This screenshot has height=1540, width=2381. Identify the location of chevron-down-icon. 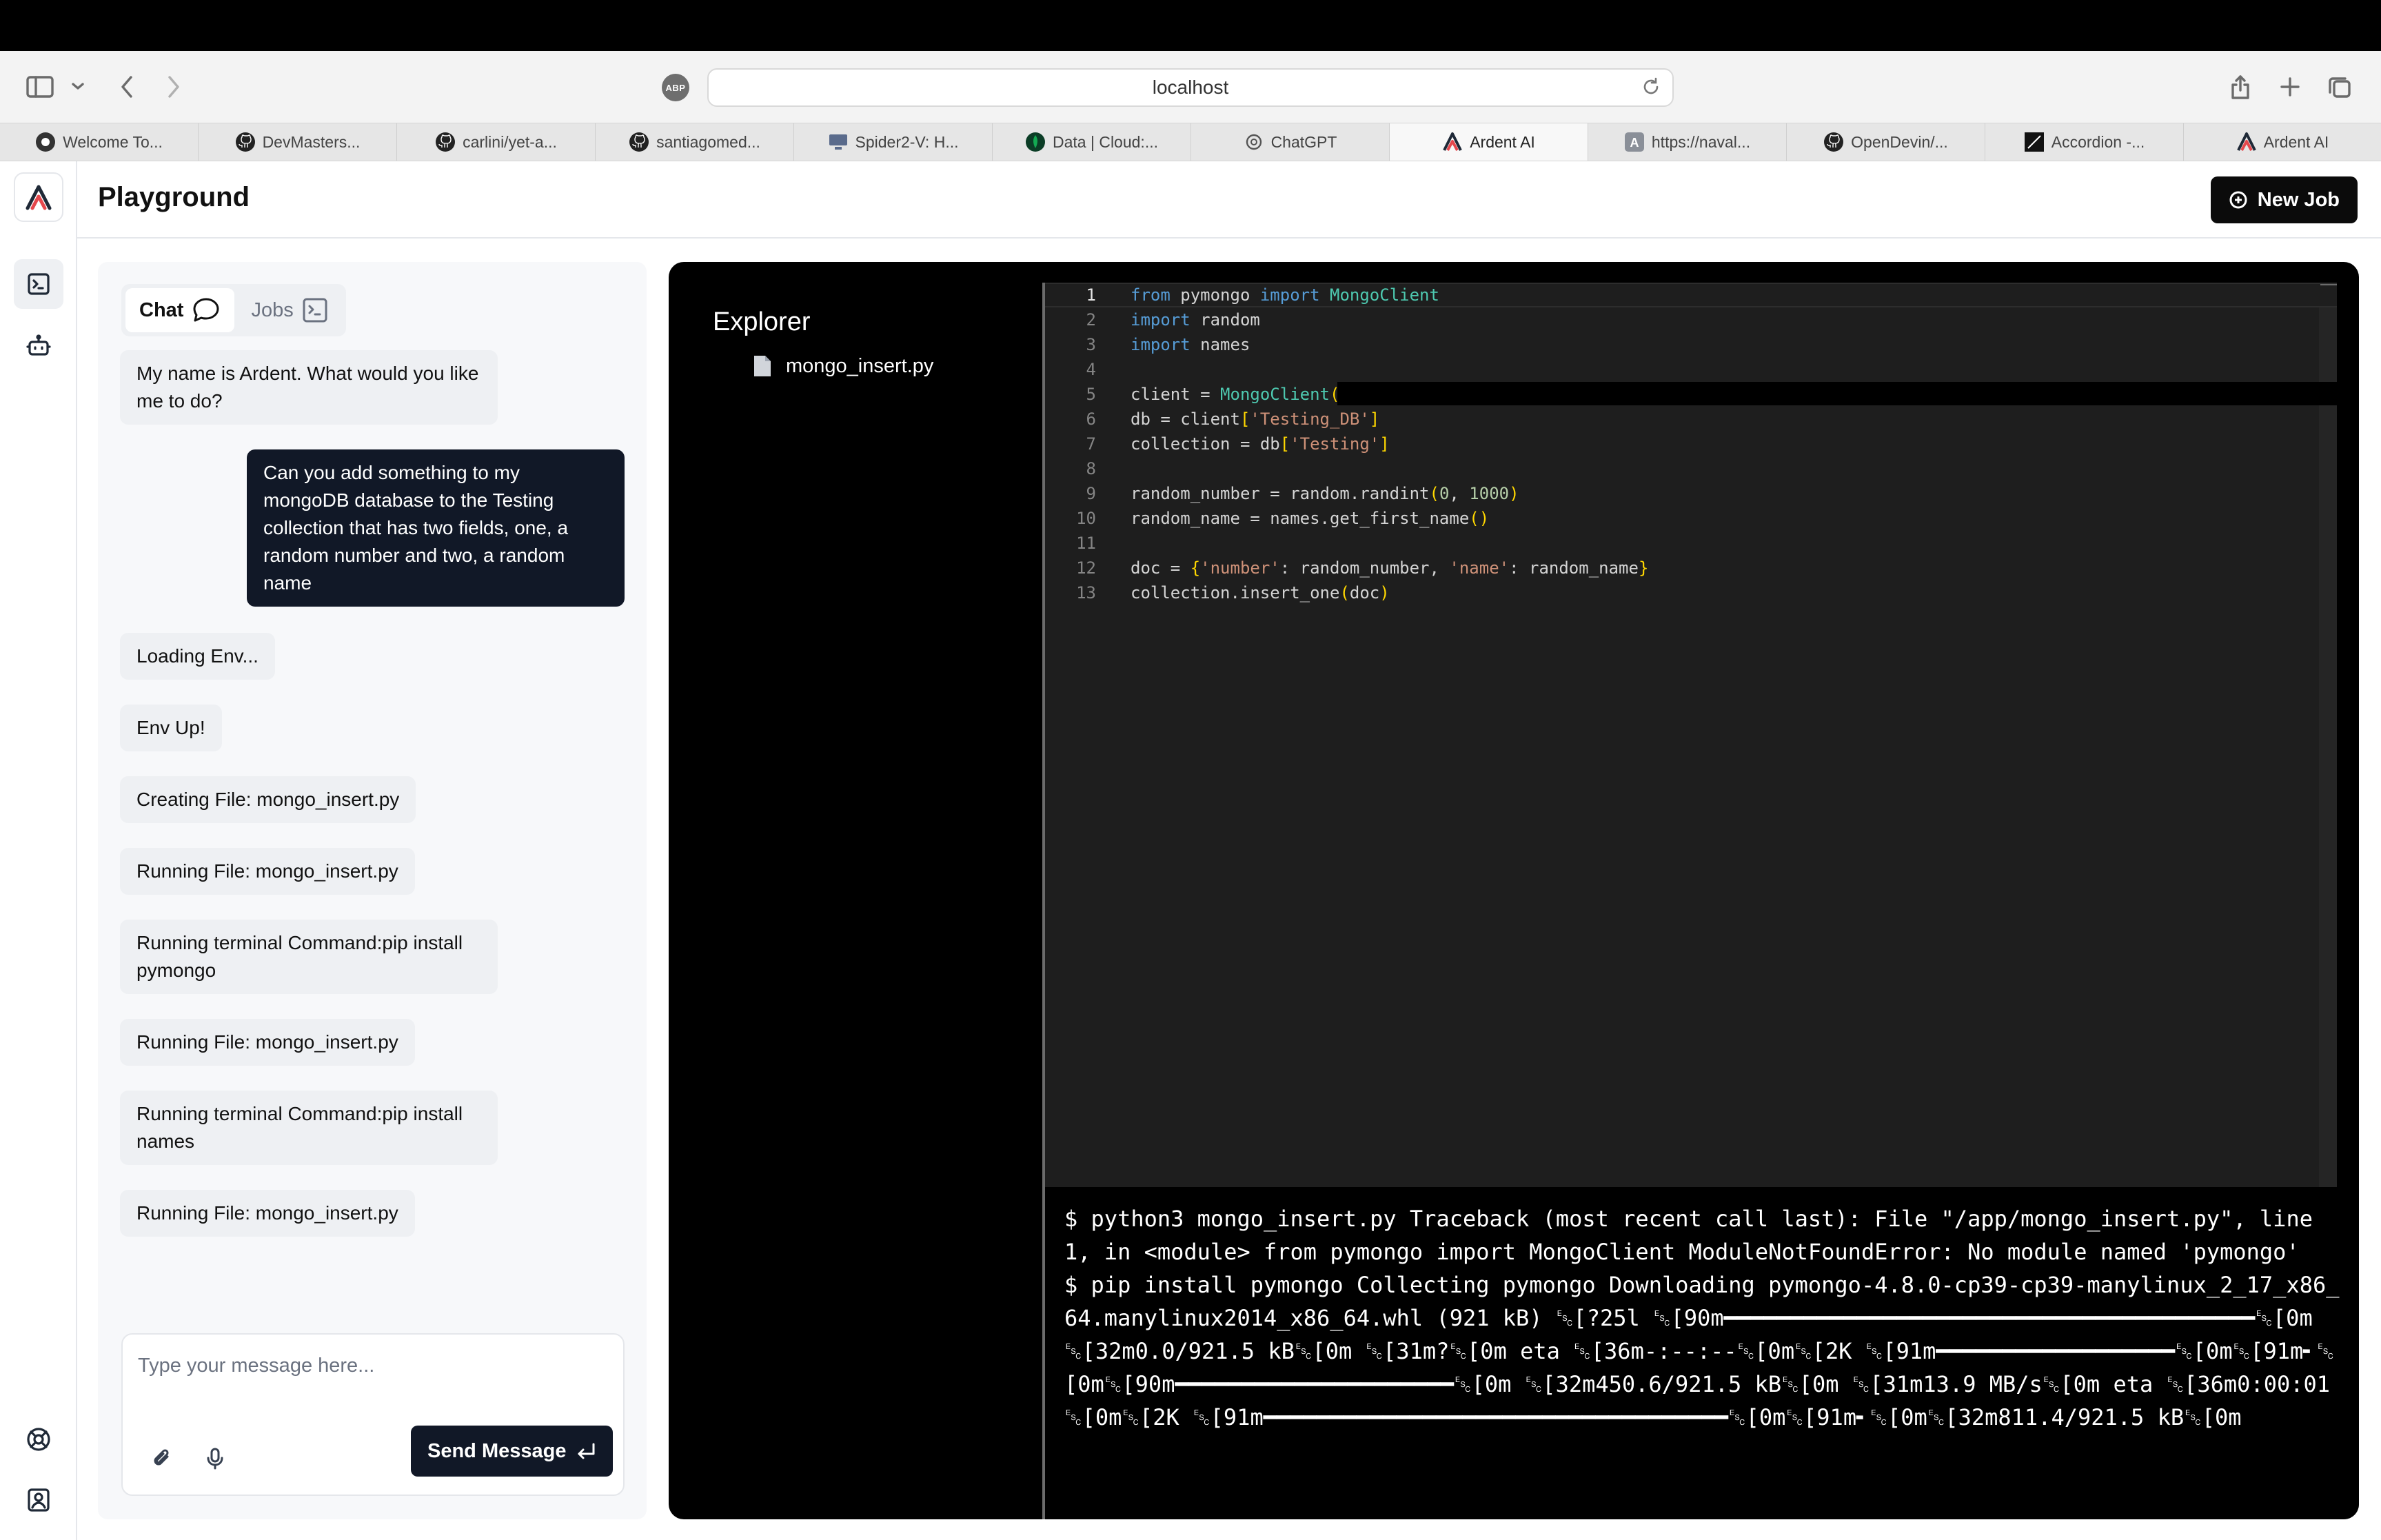
(78, 87).